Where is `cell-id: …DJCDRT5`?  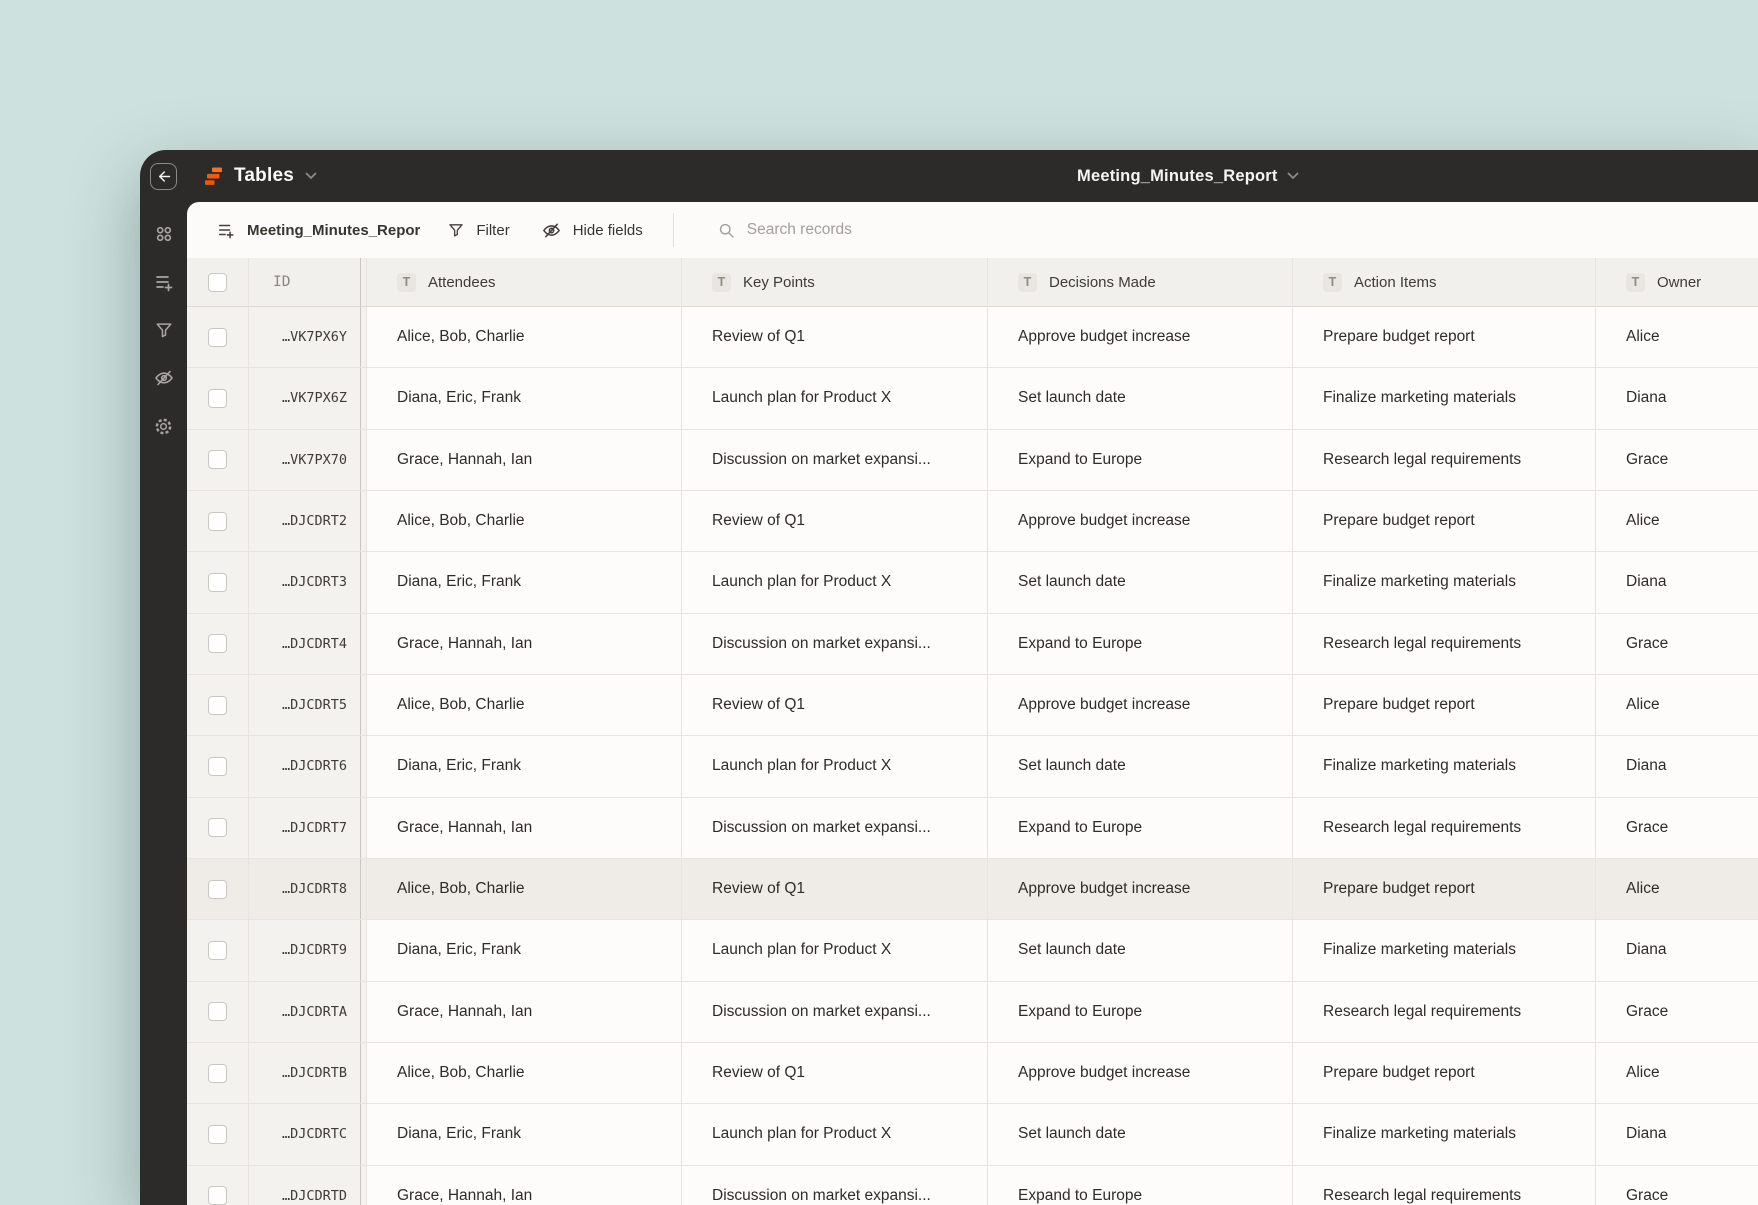
cell-id: …DJCDRT5 is located at coordinates (304, 705).